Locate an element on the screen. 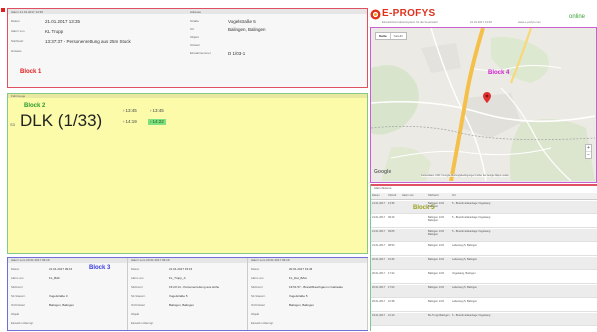  previous-alarm-key: Datum is located at coordinates (135, 269).